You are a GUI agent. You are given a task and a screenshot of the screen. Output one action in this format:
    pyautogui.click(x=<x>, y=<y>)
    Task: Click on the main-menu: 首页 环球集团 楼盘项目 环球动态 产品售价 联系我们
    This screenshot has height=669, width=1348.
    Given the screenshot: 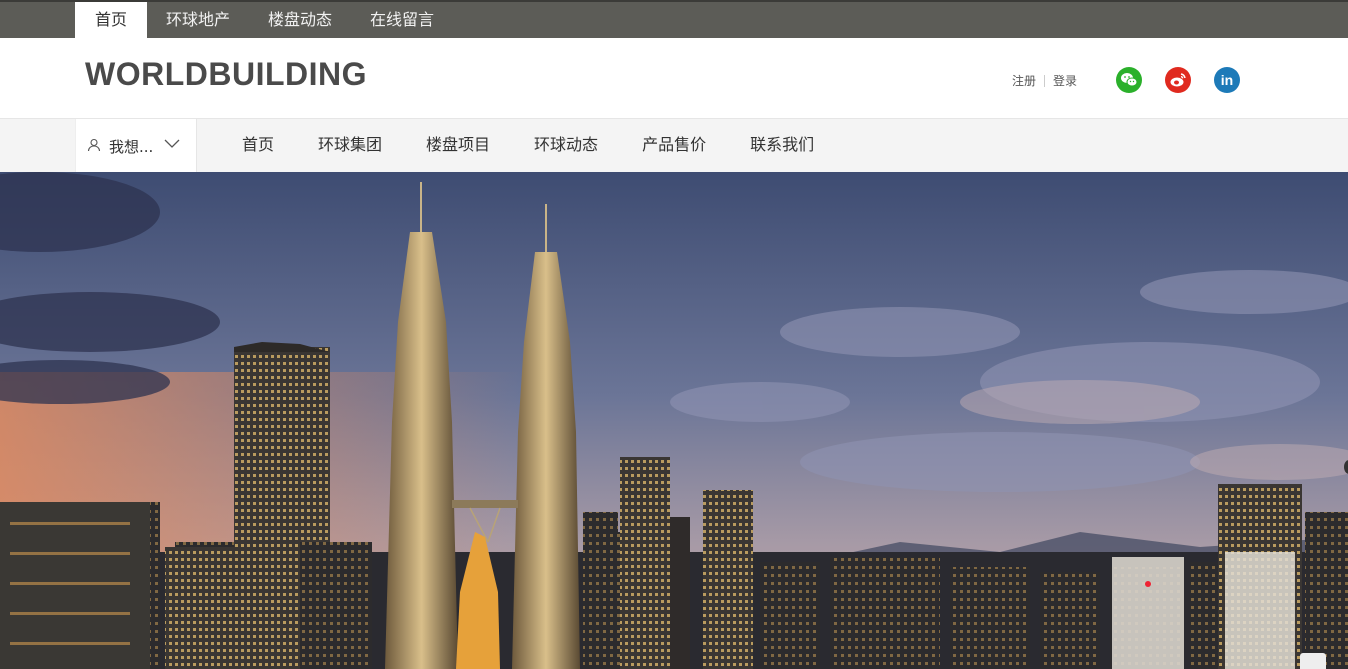 What is the action you would take?
    pyautogui.click(x=528, y=145)
    